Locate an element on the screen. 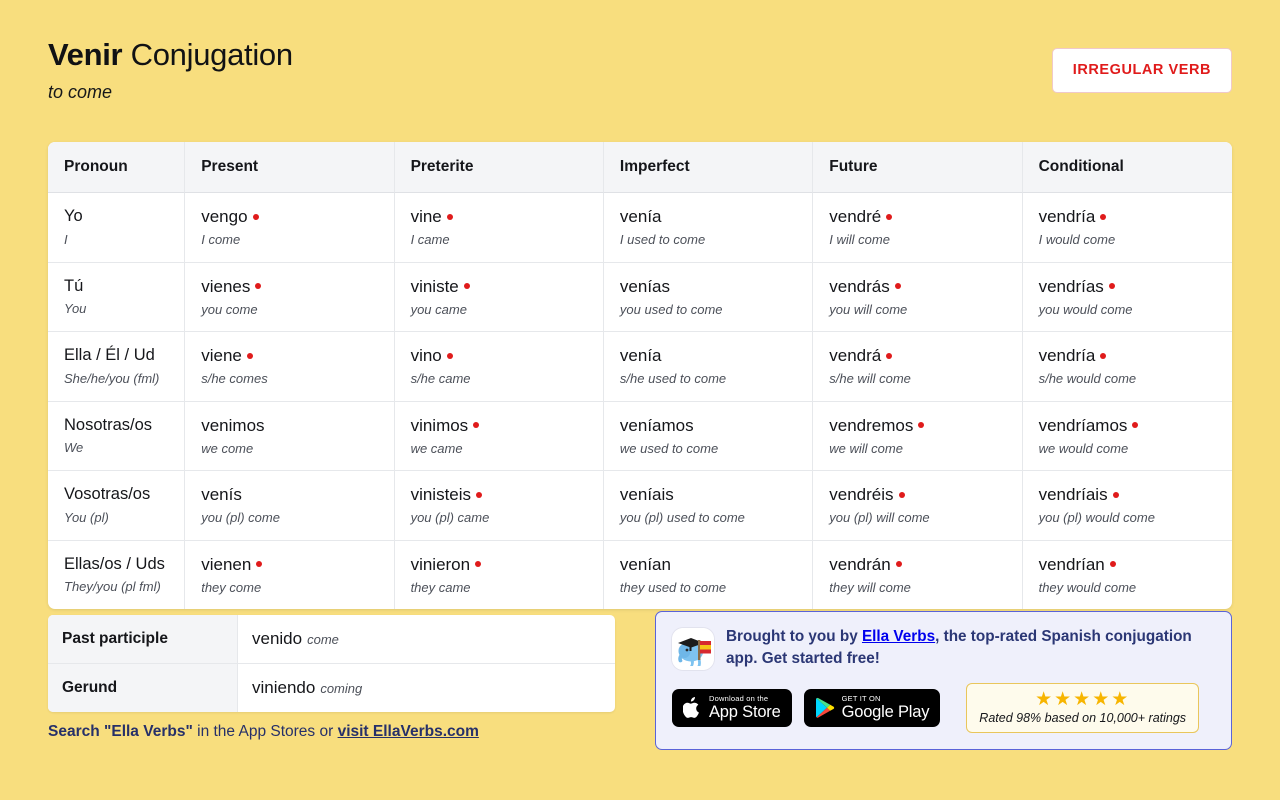 The height and width of the screenshot is (800, 1280). conjugation-cell: veníais you (pl) used to come is located at coordinates (708, 506).